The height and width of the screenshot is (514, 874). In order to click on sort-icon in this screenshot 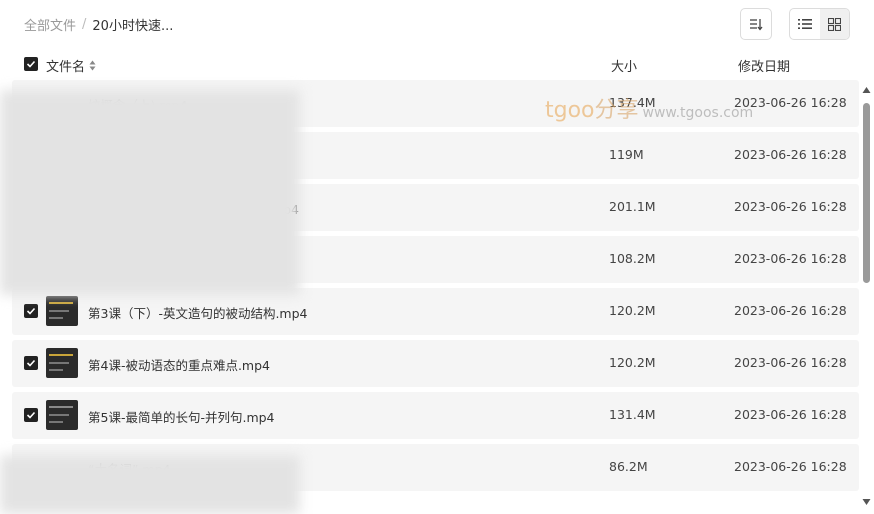, I will do `click(756, 25)`.